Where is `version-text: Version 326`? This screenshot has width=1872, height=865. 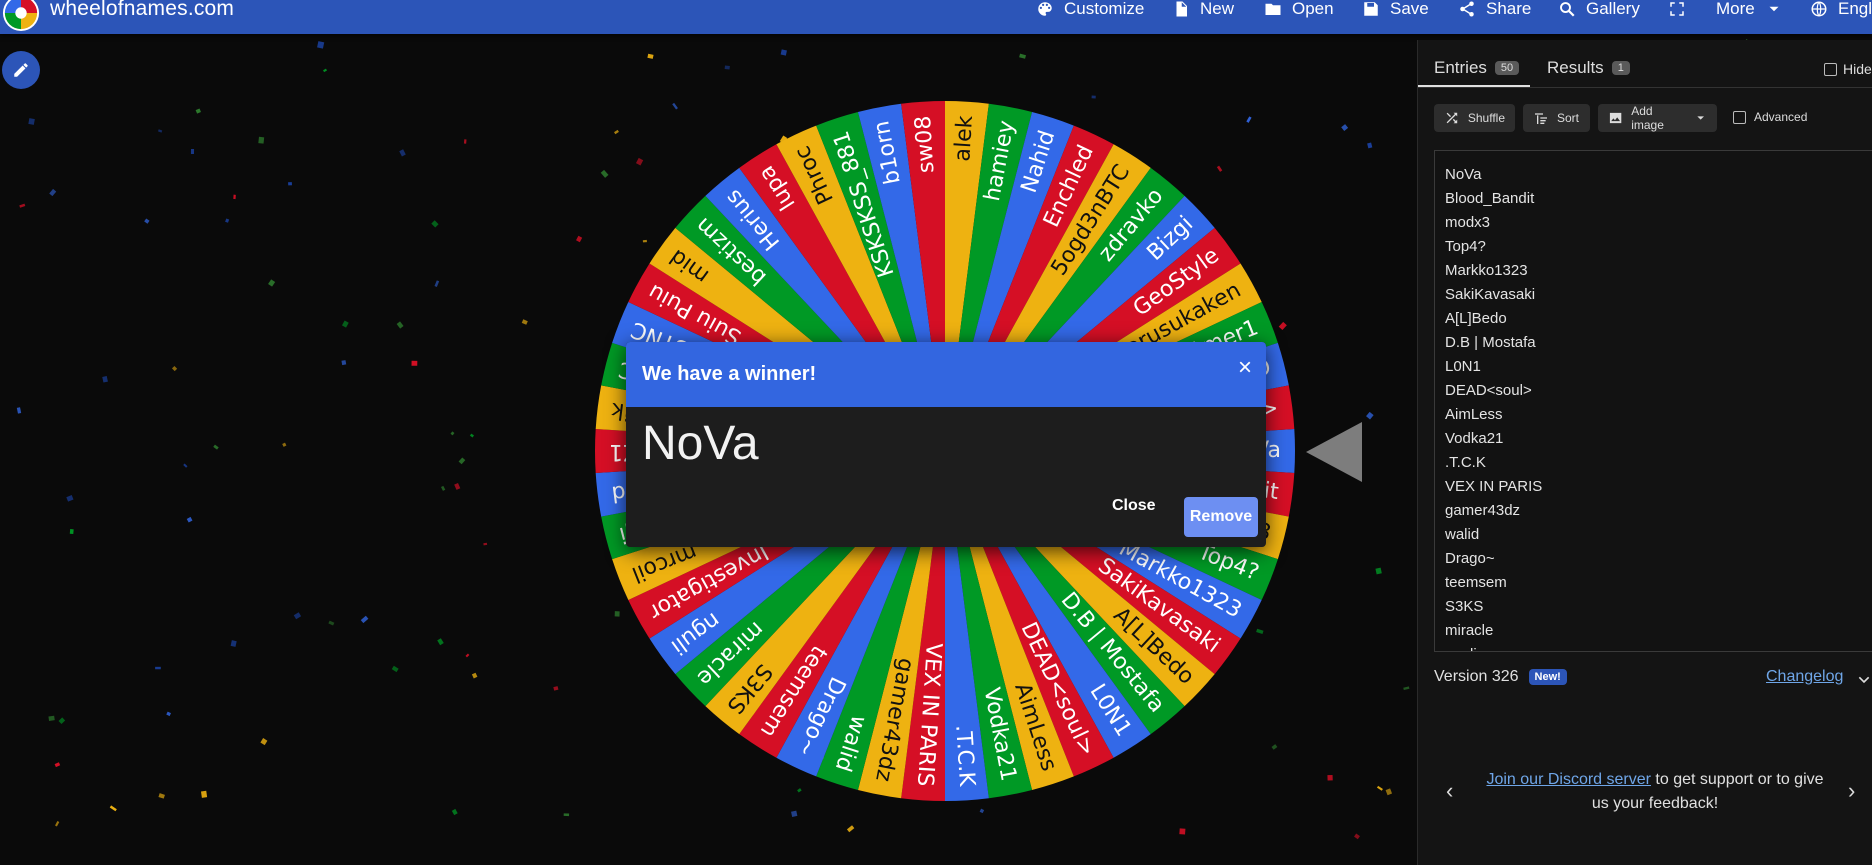
version-text: Version 326 is located at coordinates (1476, 676).